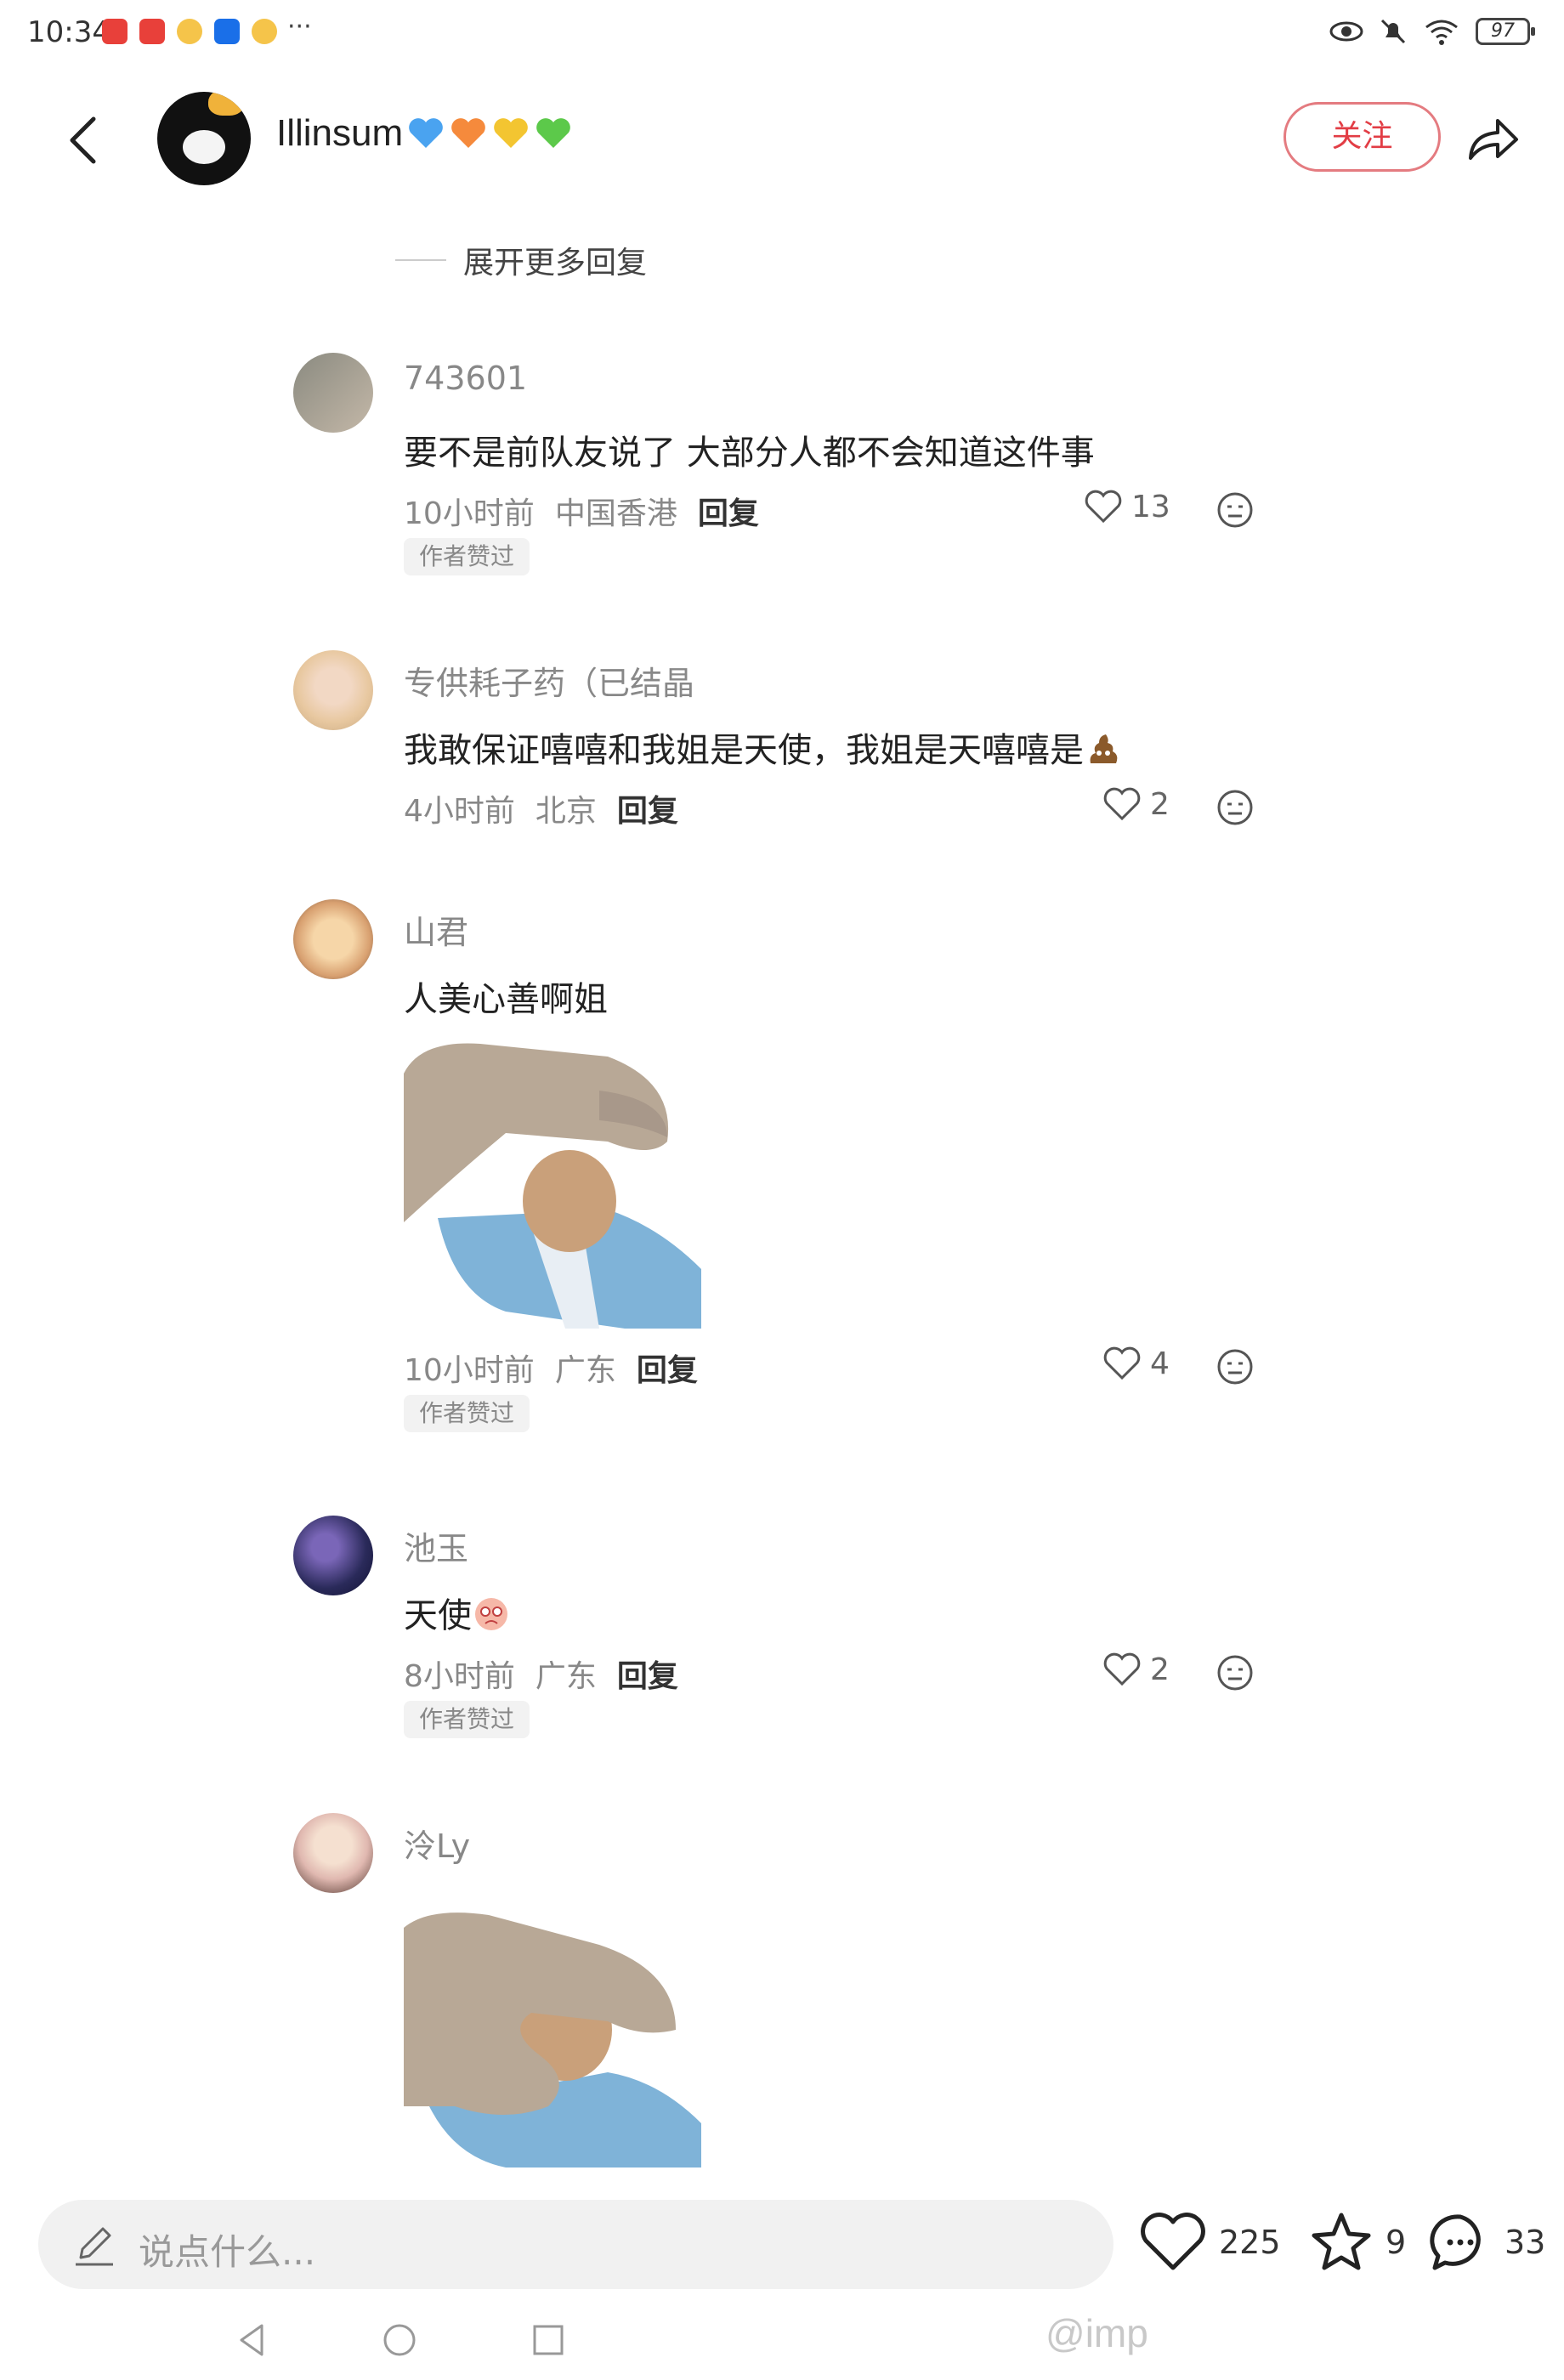 The image size is (1564, 2380). I want to click on comment-text-row: 我敢保证嘻嘻和我姐是天使，我姐是天嘻嘻是, so click(763, 747).